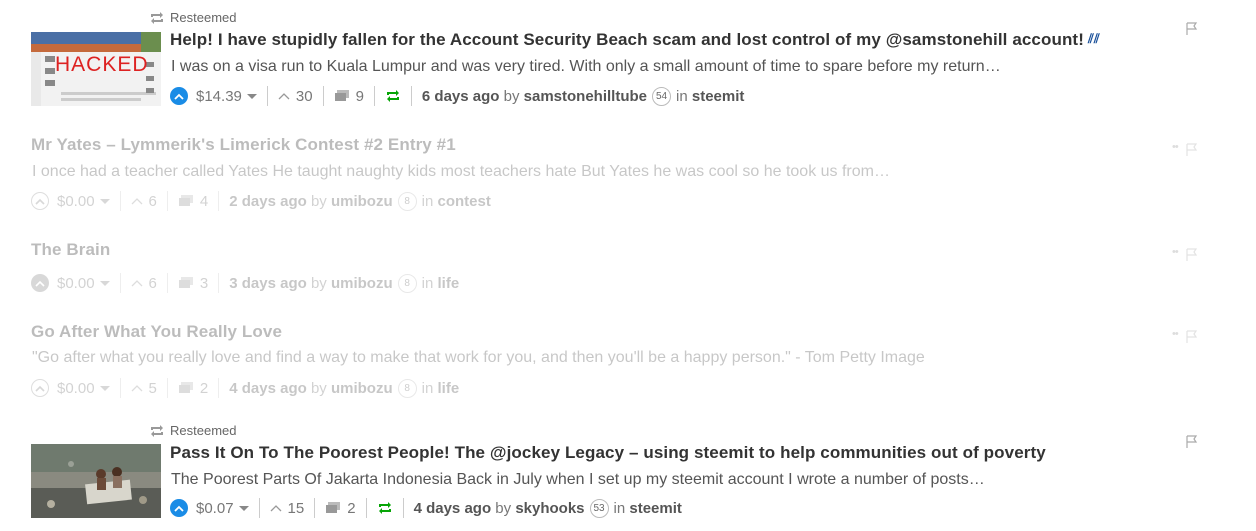 The height and width of the screenshot is (531, 1256). Describe the element at coordinates (318, 201) in the screenshot. I see `by-label: by` at that location.